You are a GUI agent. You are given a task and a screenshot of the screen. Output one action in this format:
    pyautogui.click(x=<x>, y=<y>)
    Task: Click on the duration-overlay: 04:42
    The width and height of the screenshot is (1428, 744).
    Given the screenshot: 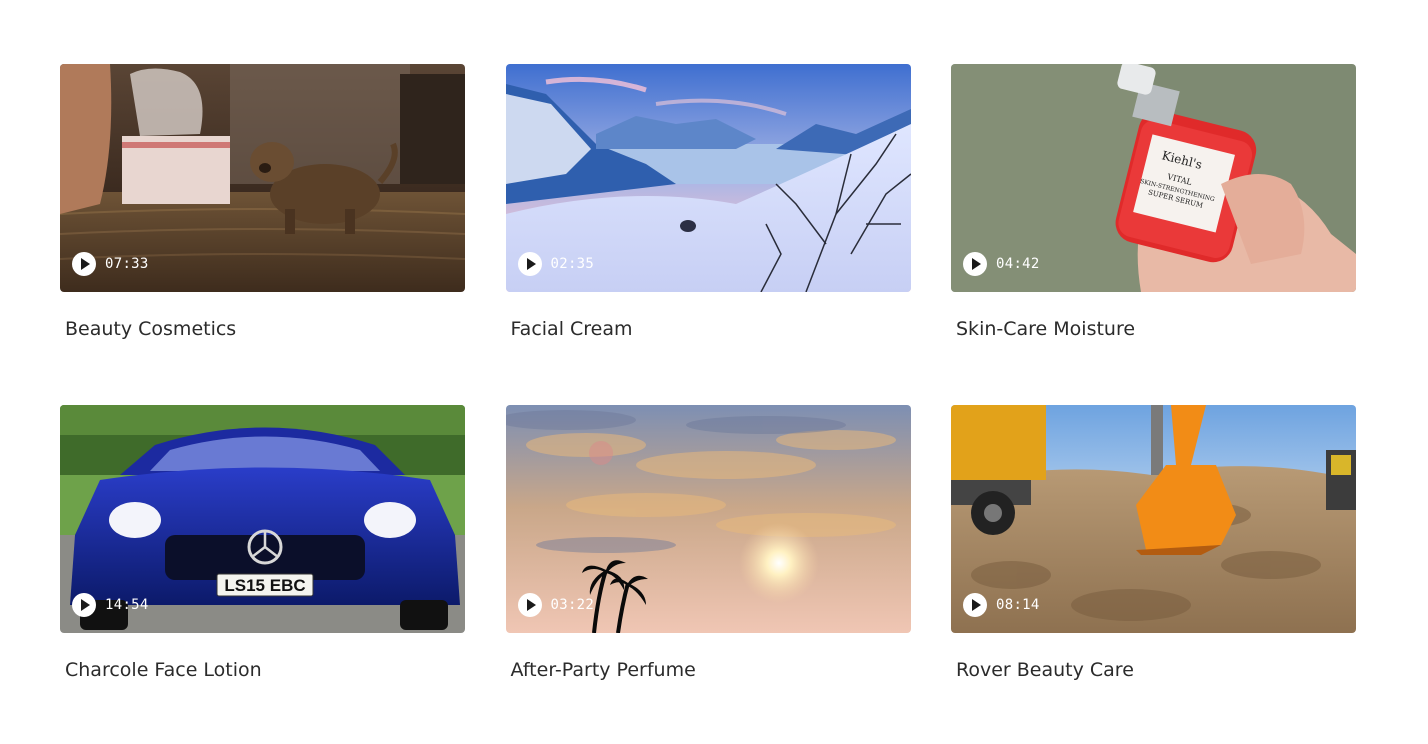 What is the action you would take?
    pyautogui.click(x=1001, y=264)
    